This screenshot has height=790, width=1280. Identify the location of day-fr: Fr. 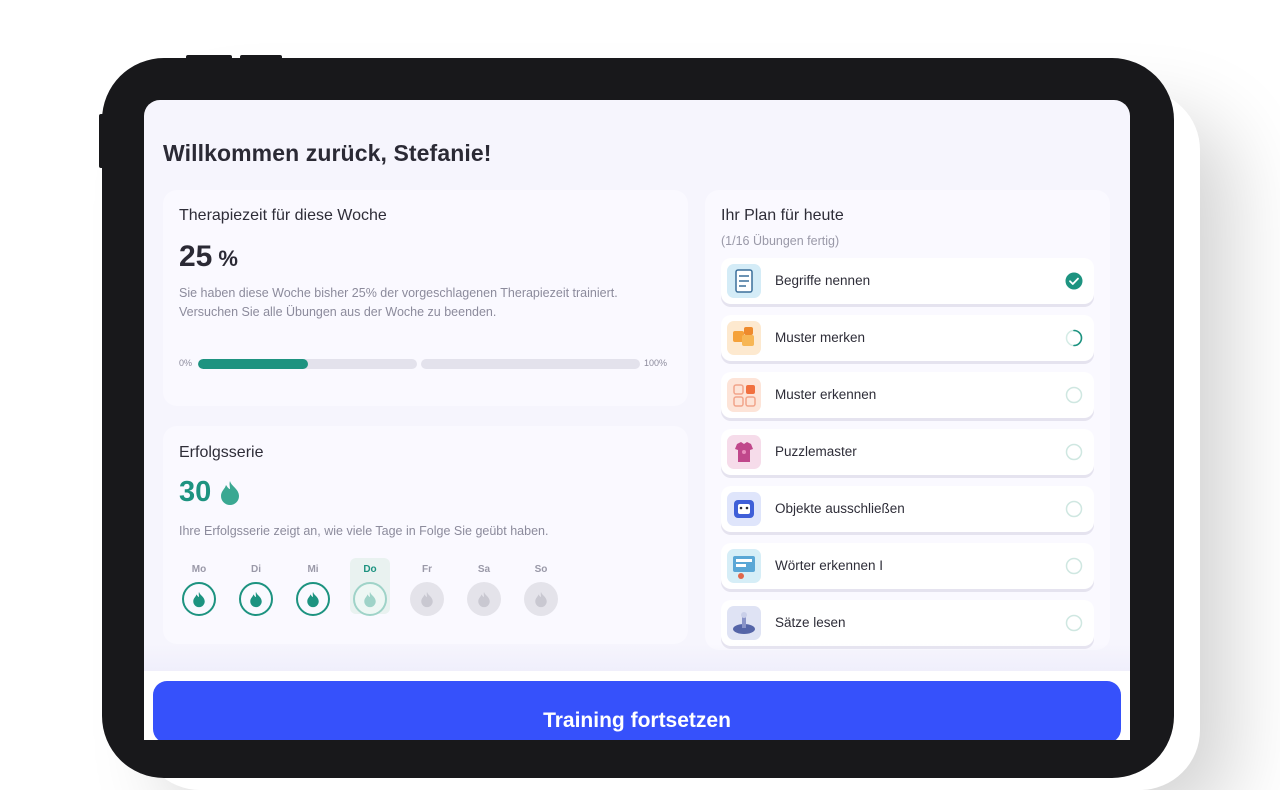
(427, 590).